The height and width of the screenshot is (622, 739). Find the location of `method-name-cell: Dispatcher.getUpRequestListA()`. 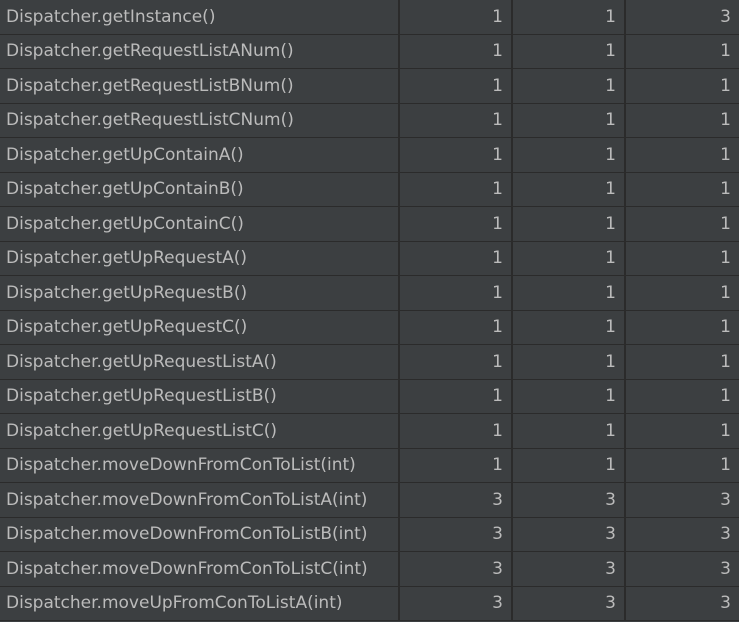

method-name-cell: Dispatcher.getUpRequestListA() is located at coordinates (200, 362).